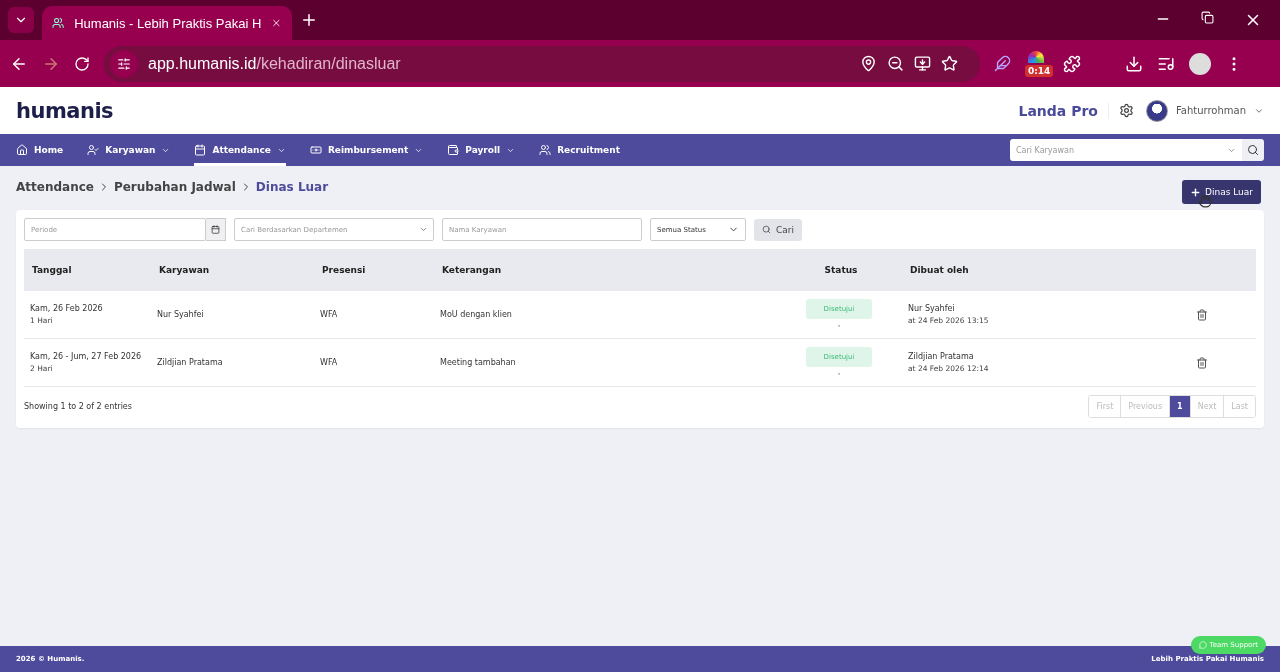 Image resolution: width=1280 pixels, height=672 pixels. What do you see at coordinates (21, 20) in the screenshot?
I see `tab-list-button` at bounding box center [21, 20].